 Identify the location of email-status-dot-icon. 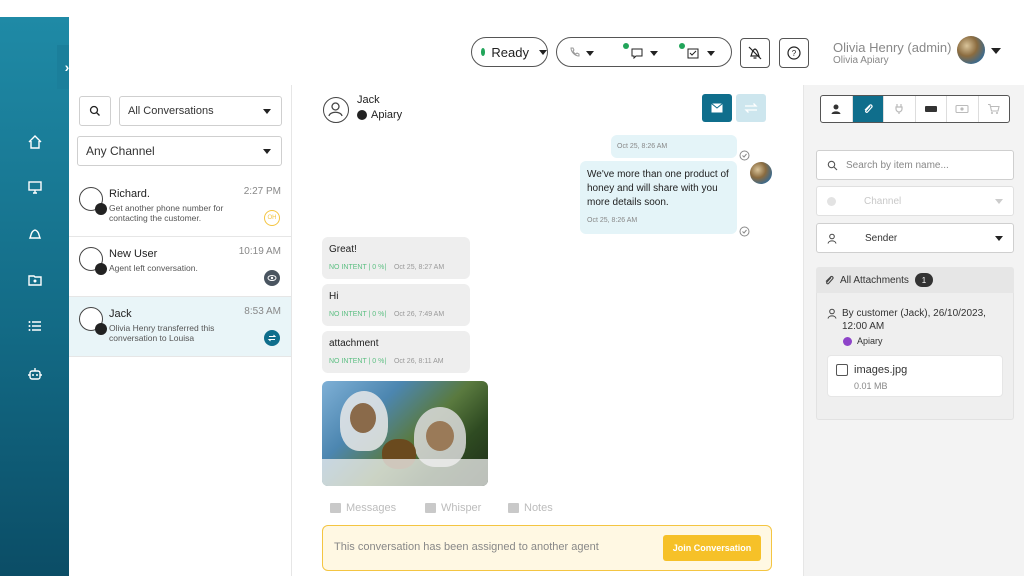
(682, 46).